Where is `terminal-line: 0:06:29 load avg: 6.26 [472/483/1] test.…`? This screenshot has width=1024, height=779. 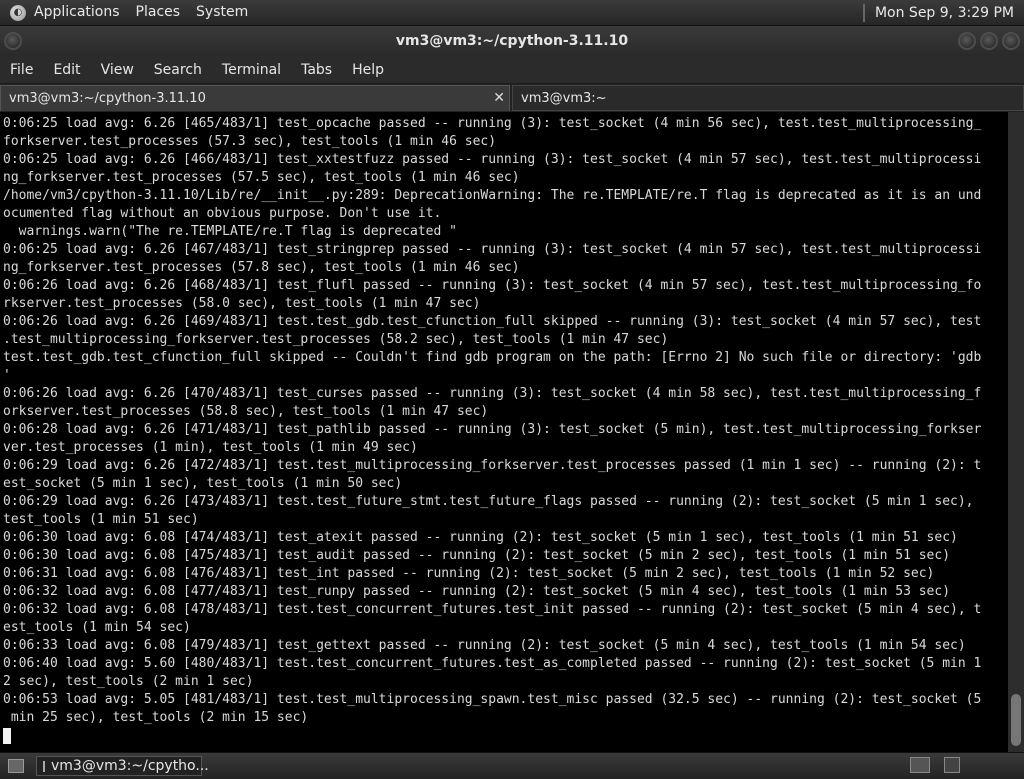 terminal-line: 0:06:29 load avg: 6.26 [472/483/1] test.… is located at coordinates (492, 465).